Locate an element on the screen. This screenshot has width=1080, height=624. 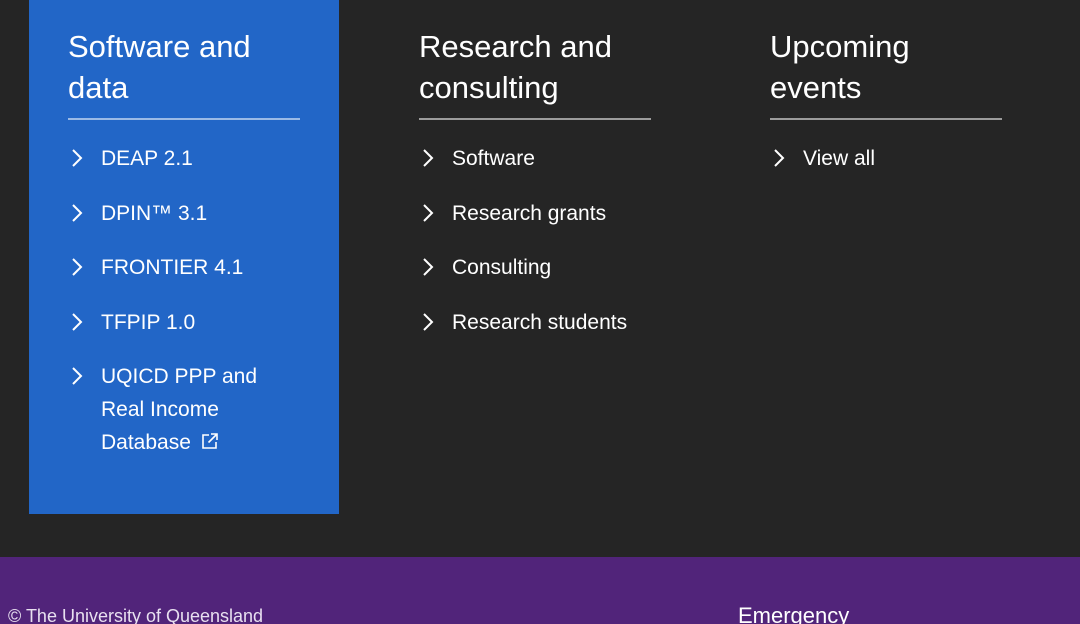
link-label: View all is located at coordinates (839, 158).